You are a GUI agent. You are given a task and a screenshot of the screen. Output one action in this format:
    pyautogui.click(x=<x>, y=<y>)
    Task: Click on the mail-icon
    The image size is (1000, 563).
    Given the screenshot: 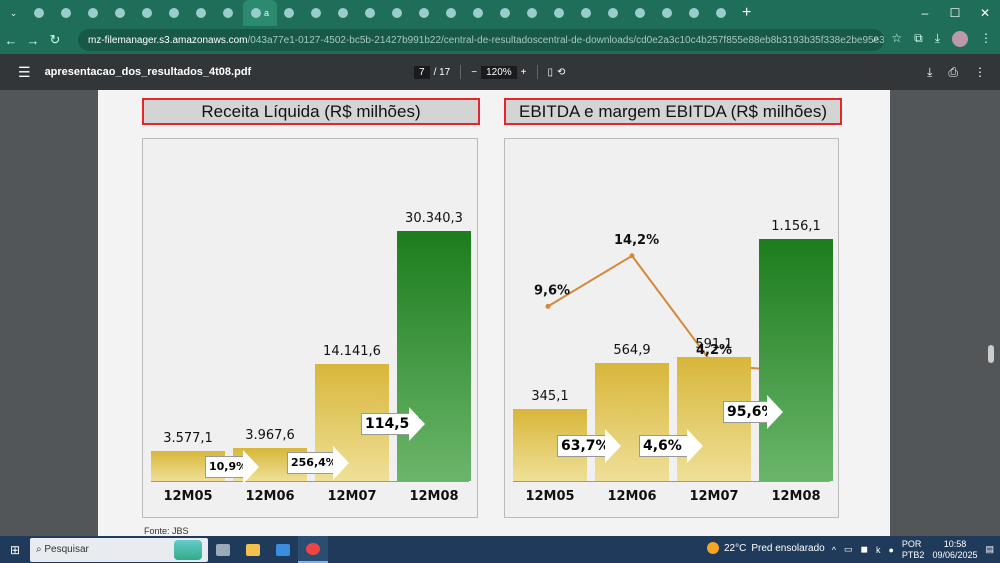 What is the action you would take?
    pyautogui.click(x=283, y=549)
    